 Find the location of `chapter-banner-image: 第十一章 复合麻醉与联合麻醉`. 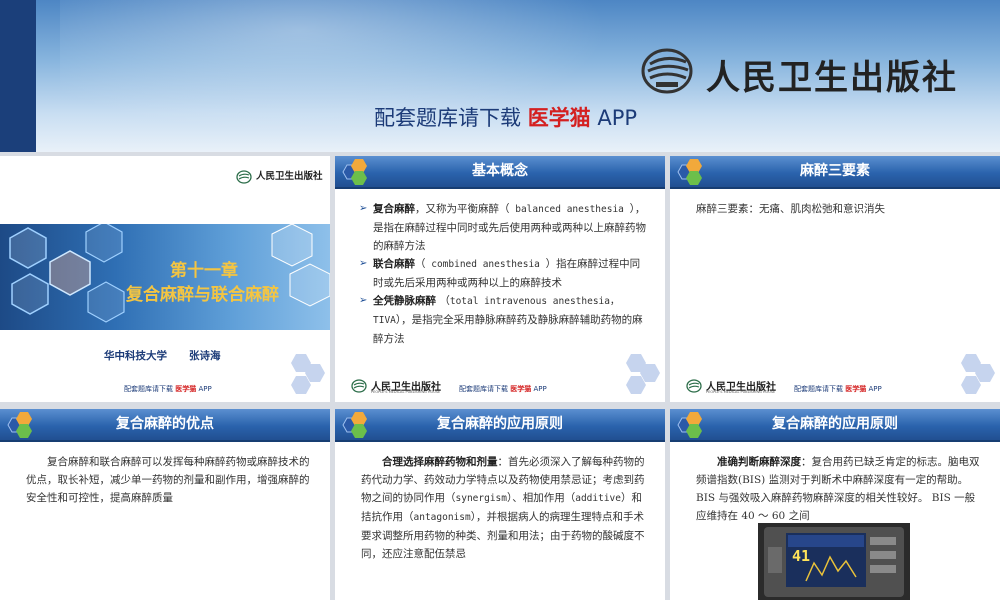

chapter-banner-image: 第十一章 复合麻醉与联合麻醉 is located at coordinates (165, 277).